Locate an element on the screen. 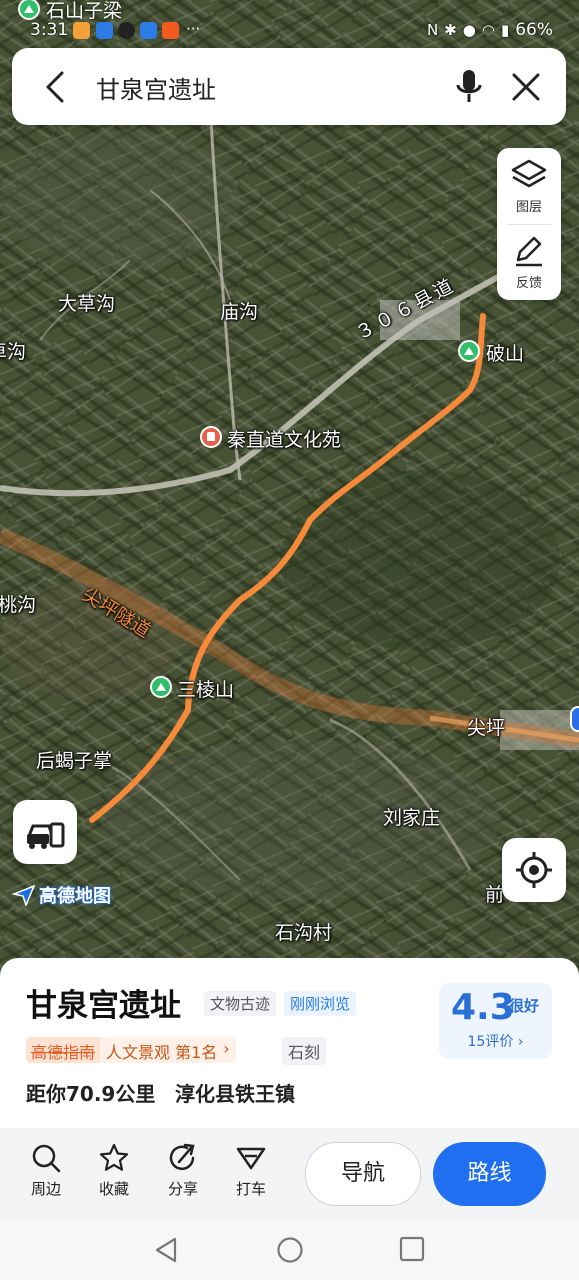 The height and width of the screenshot is (1280, 579). taxi-button: 打车 is located at coordinates (251, 1170).